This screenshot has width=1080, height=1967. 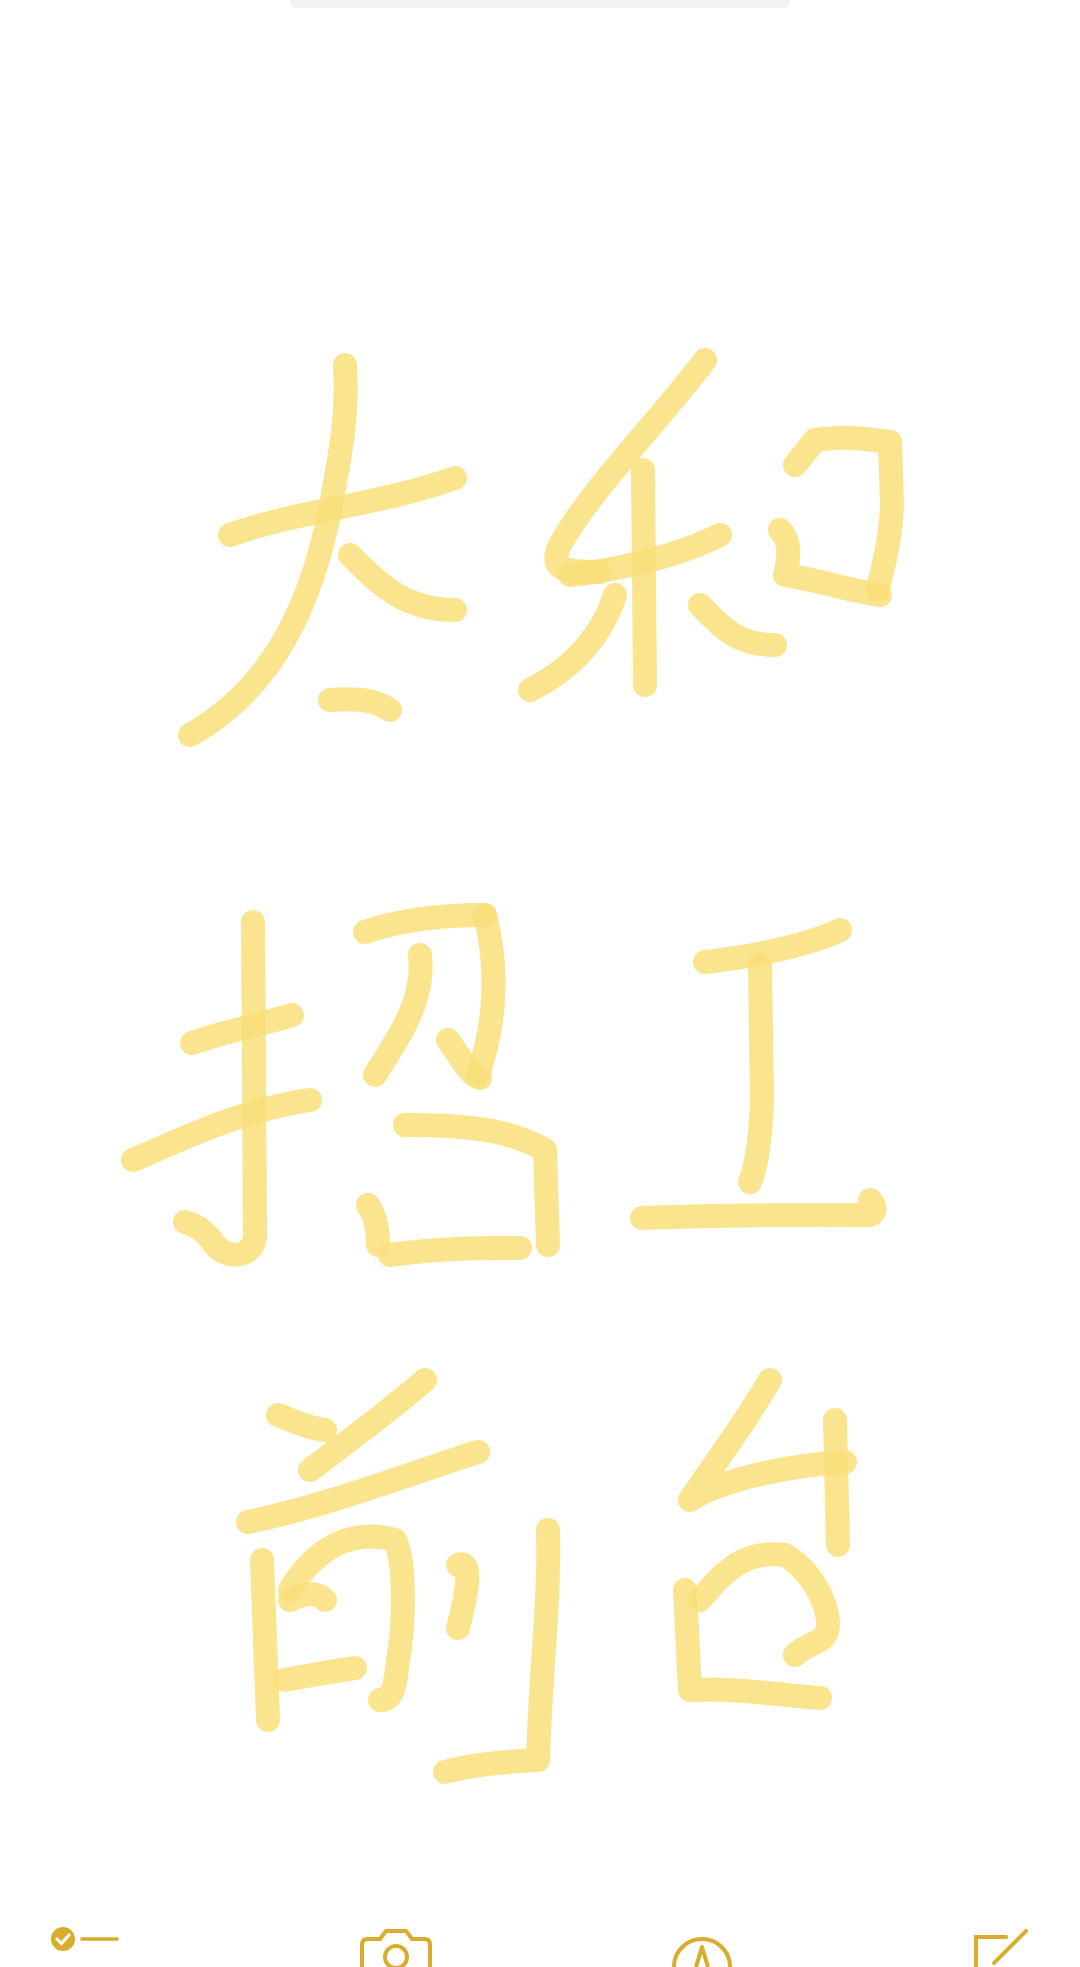 What do you see at coordinates (758, 1074) in the screenshot?
I see `character-gong` at bounding box center [758, 1074].